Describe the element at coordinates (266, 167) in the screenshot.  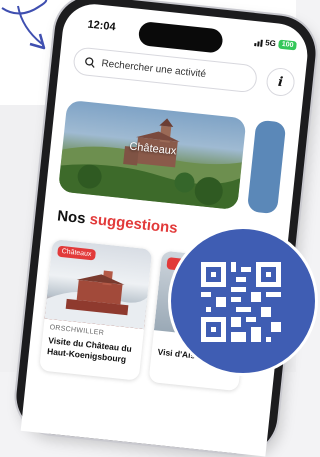
I see `category-card-next` at that location.